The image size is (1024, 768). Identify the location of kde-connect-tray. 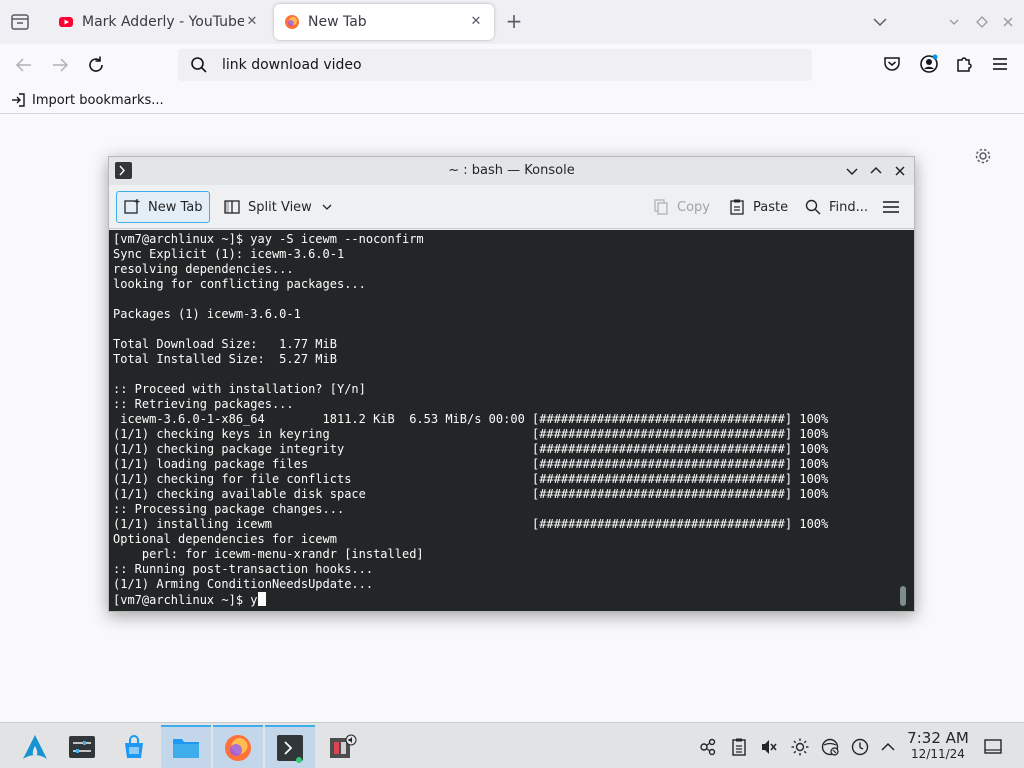
(708, 747).